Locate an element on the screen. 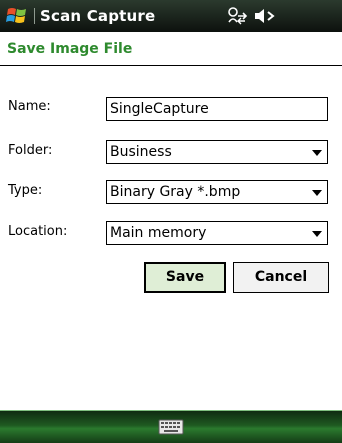  connectivity-icon is located at coordinates (237, 16).